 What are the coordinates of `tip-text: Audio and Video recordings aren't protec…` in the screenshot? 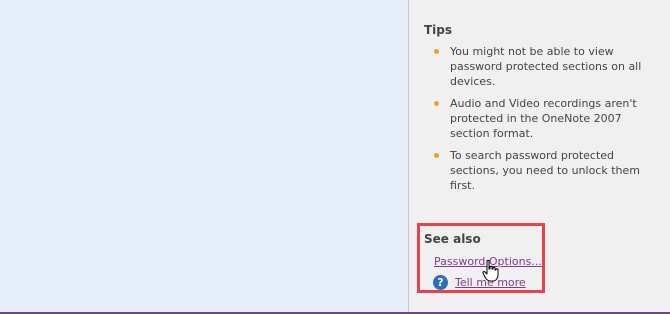 It's located at (543, 118).